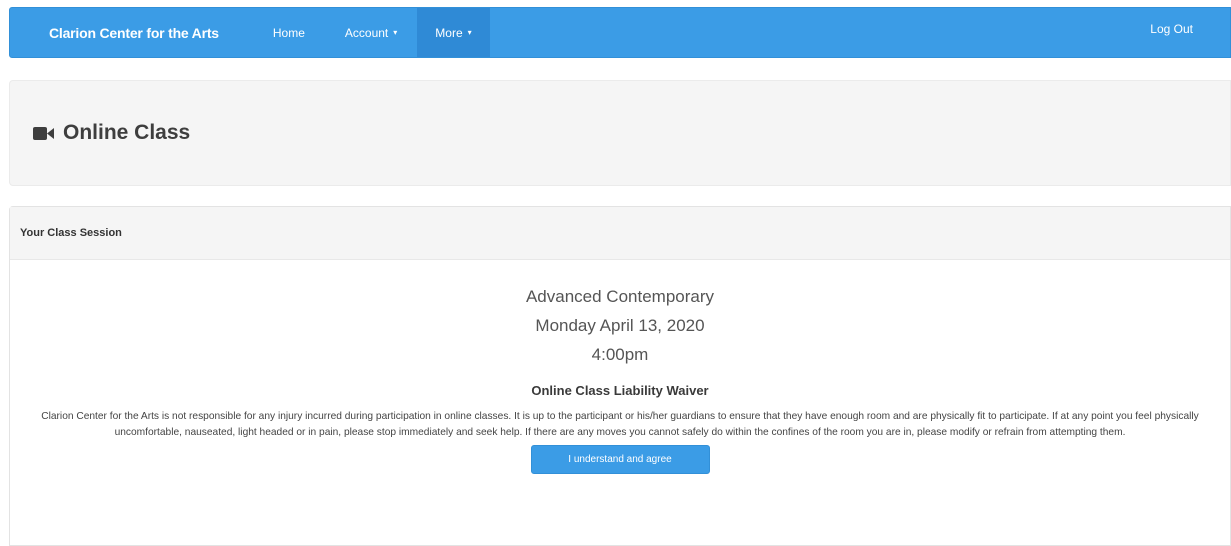 The width and height of the screenshot is (1231, 546). What do you see at coordinates (131, 32) in the screenshot?
I see `brand-link: Clarion Center for the Arts` at bounding box center [131, 32].